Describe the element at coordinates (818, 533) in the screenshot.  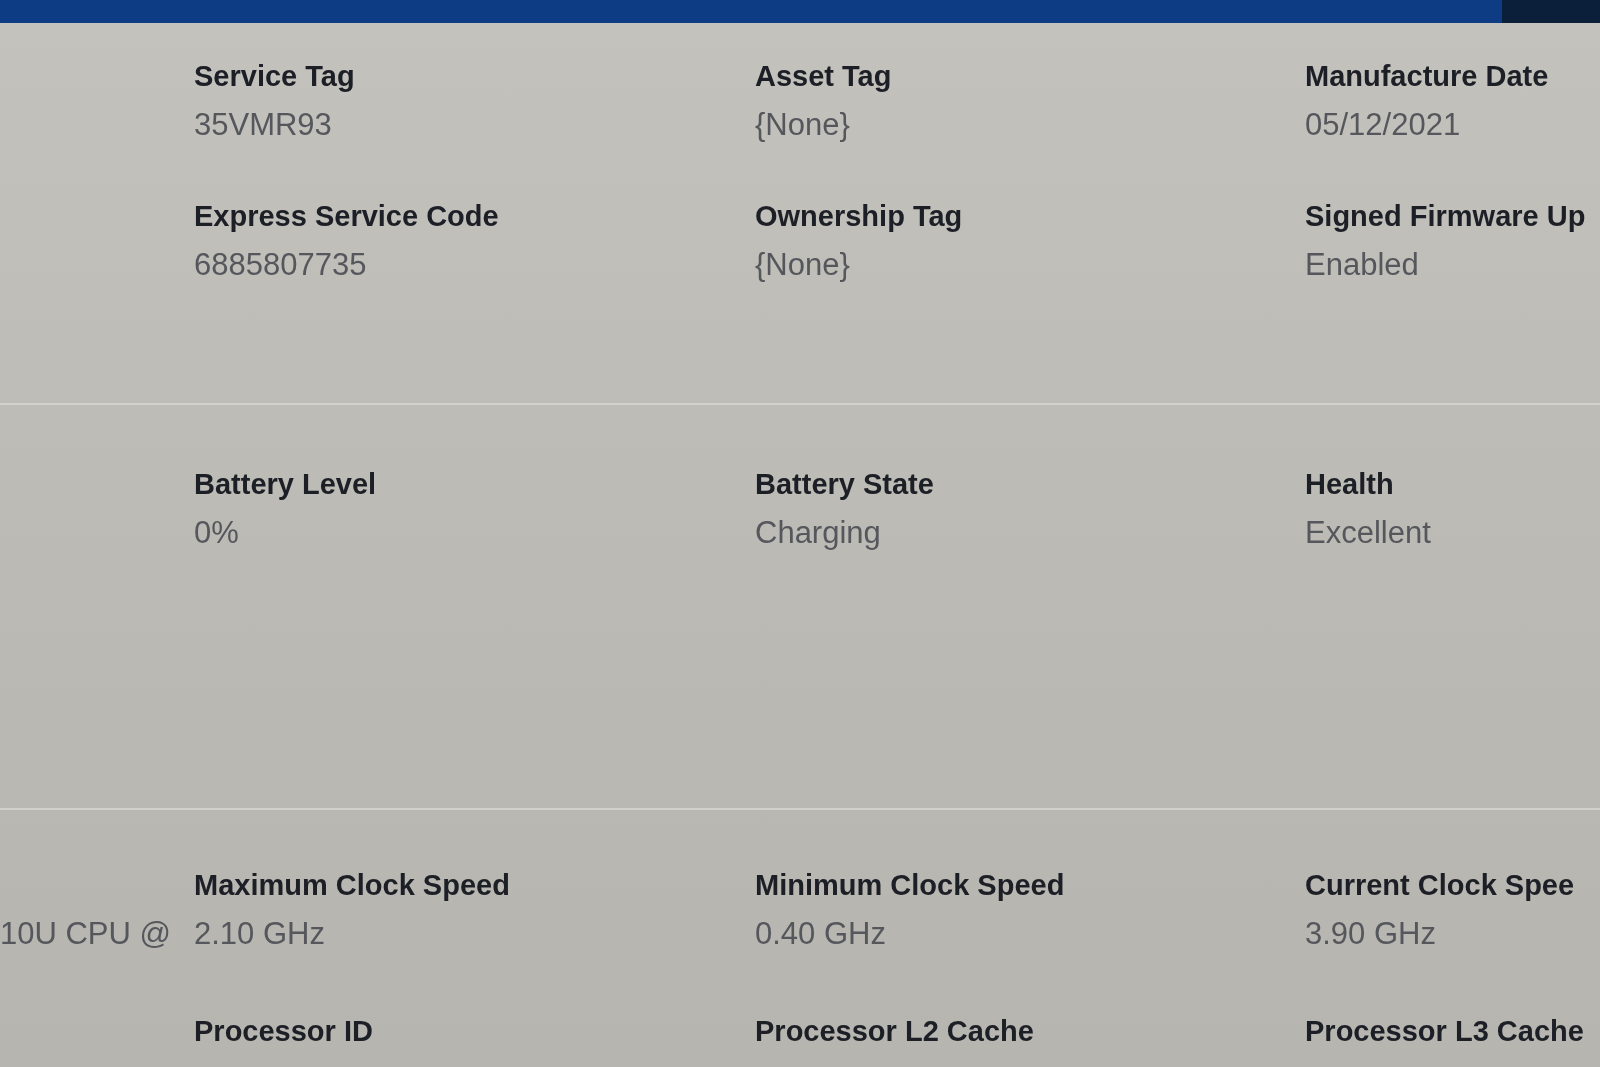
I see `field-value: Charging` at that location.